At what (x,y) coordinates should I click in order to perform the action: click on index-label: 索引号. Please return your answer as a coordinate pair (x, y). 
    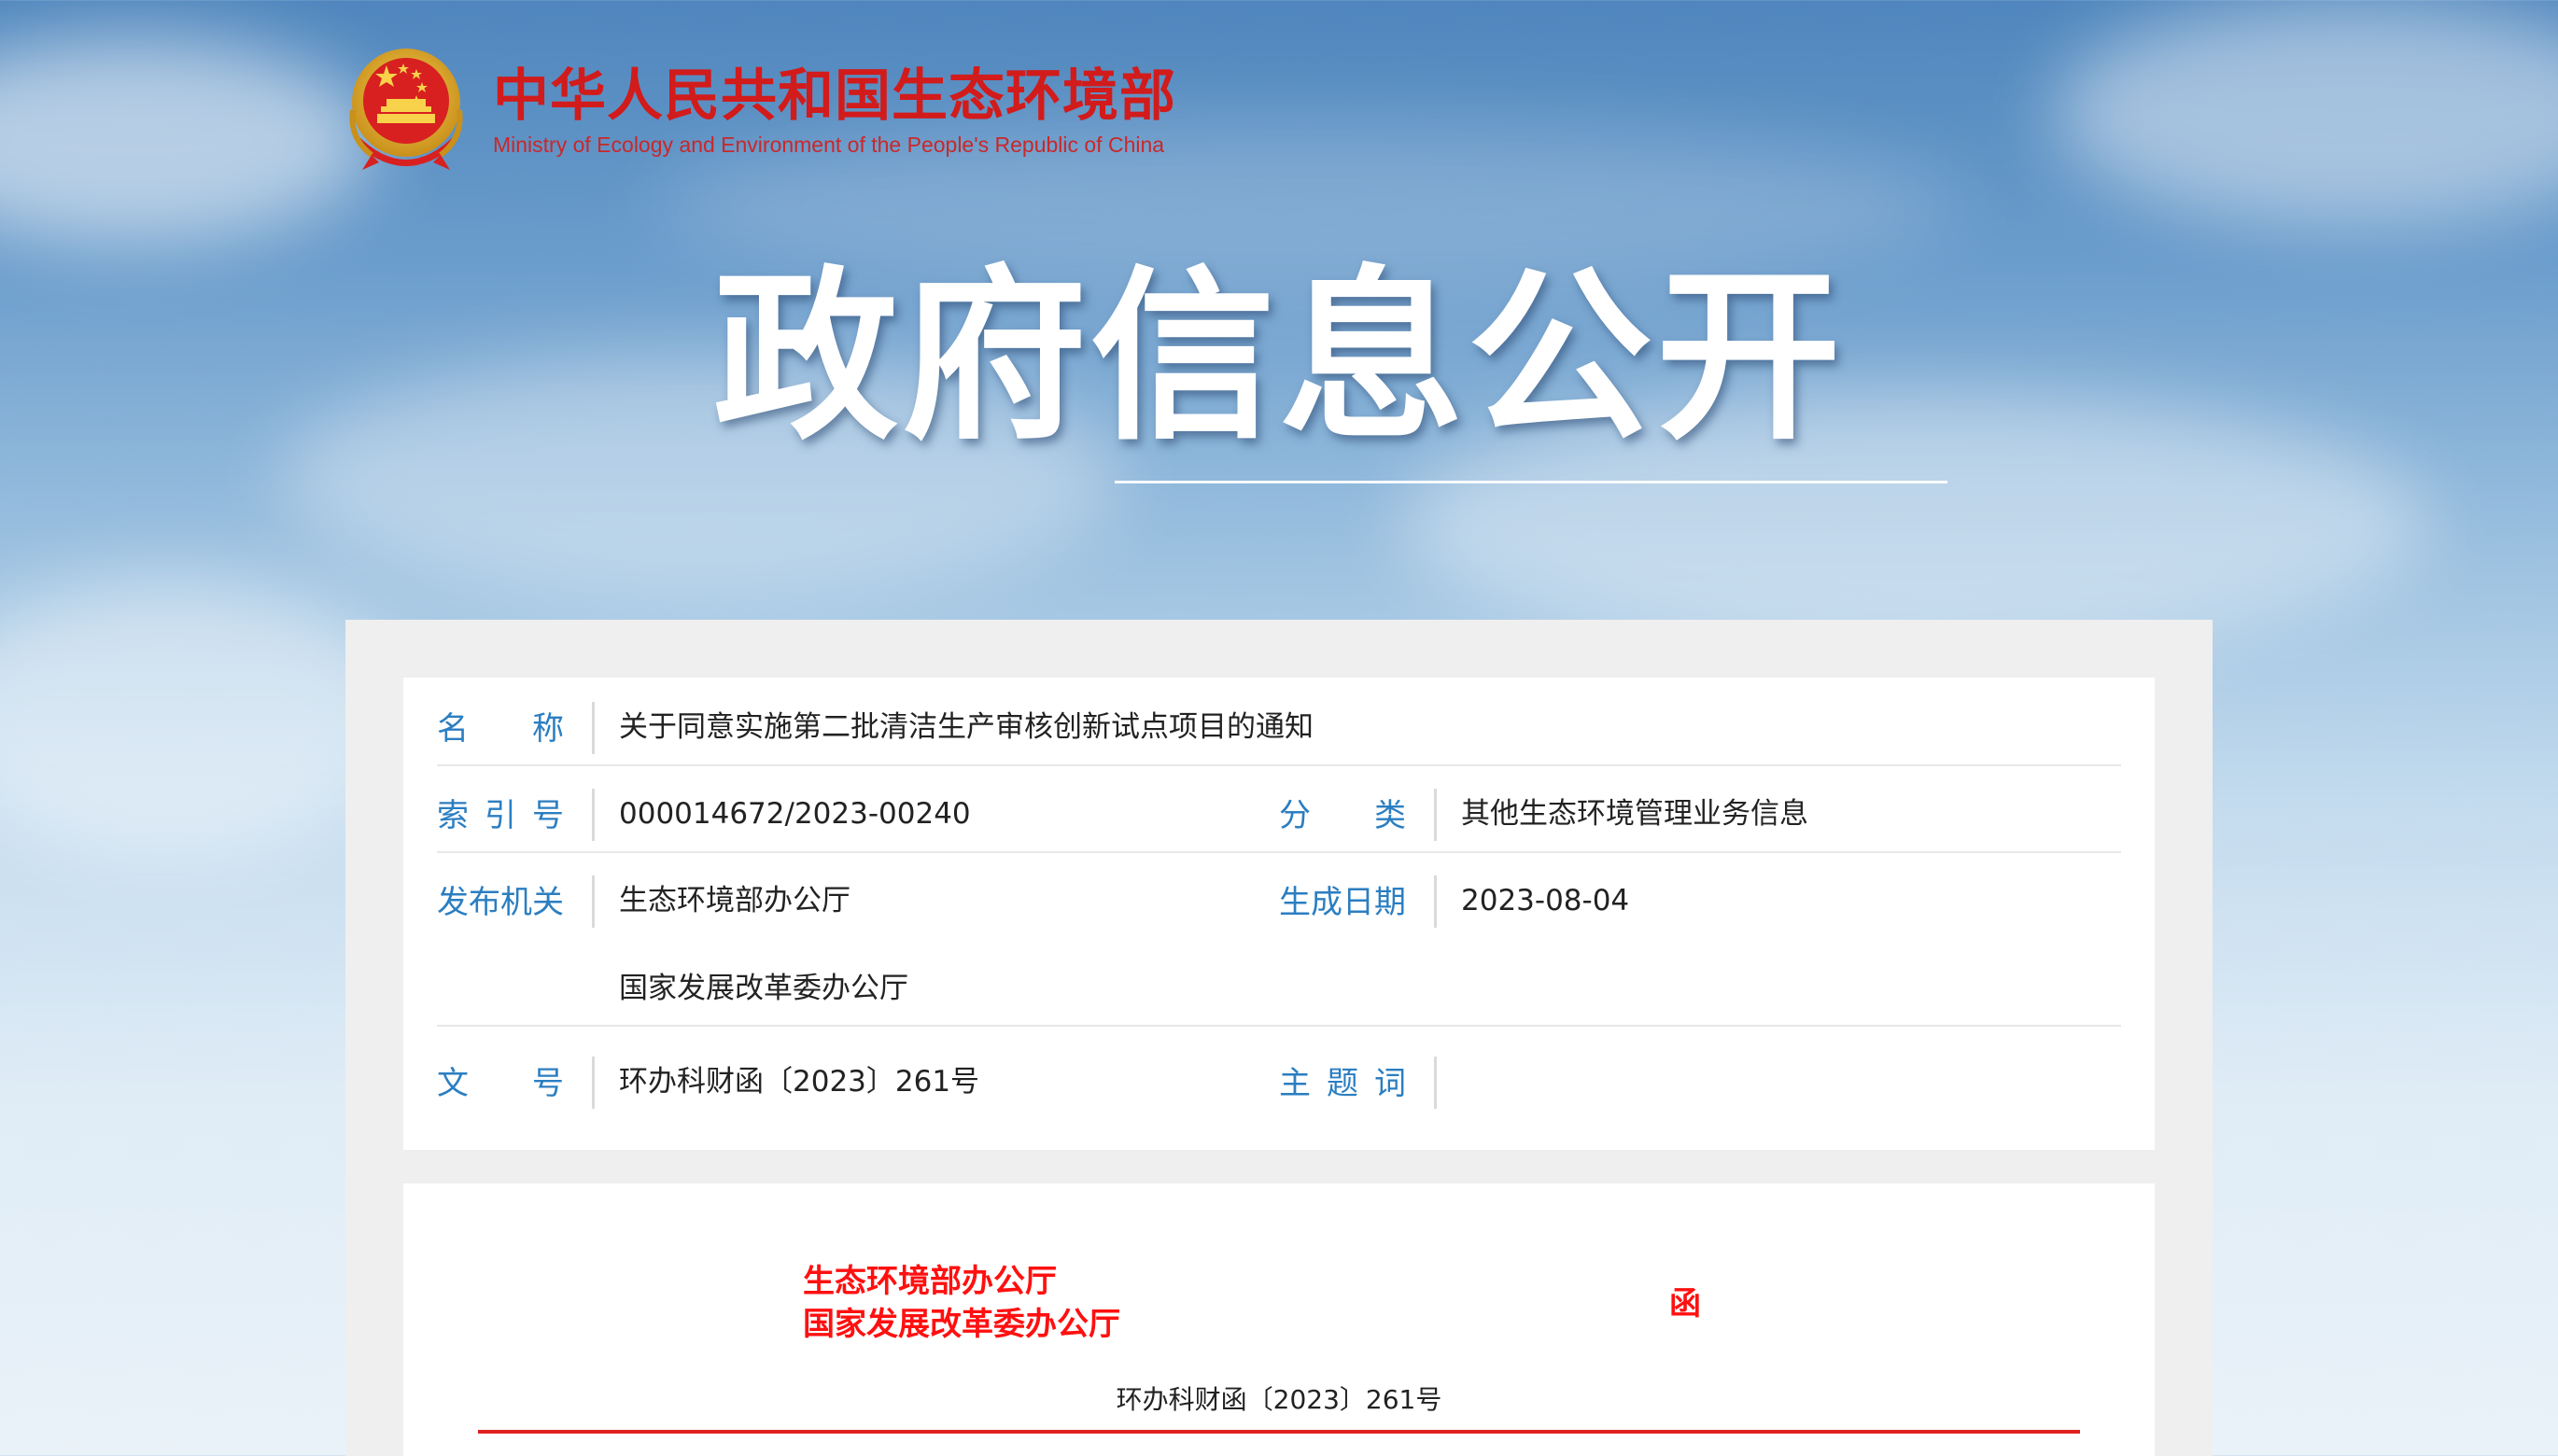
    Looking at the image, I should click on (500, 815).